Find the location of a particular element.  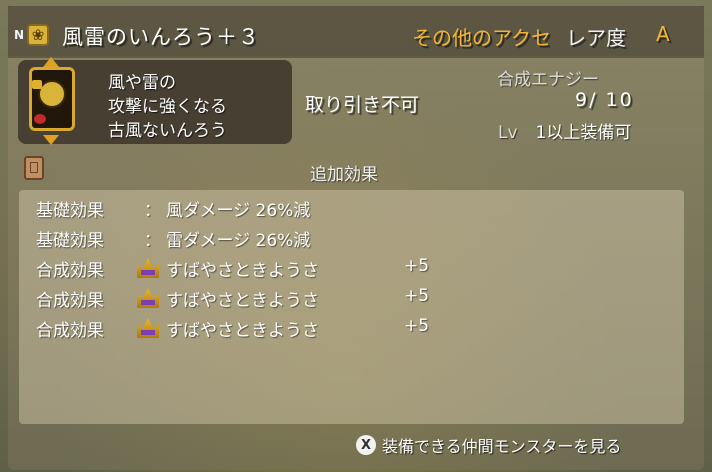

level-requirement: Lv 1以上装備可 is located at coordinates (564, 130).